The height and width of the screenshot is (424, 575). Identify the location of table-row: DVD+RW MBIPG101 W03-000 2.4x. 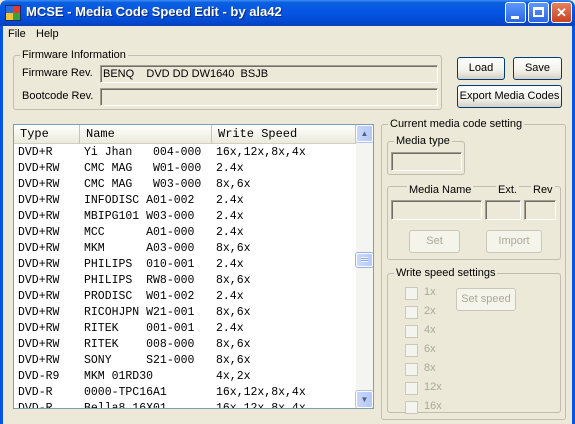
(185, 217).